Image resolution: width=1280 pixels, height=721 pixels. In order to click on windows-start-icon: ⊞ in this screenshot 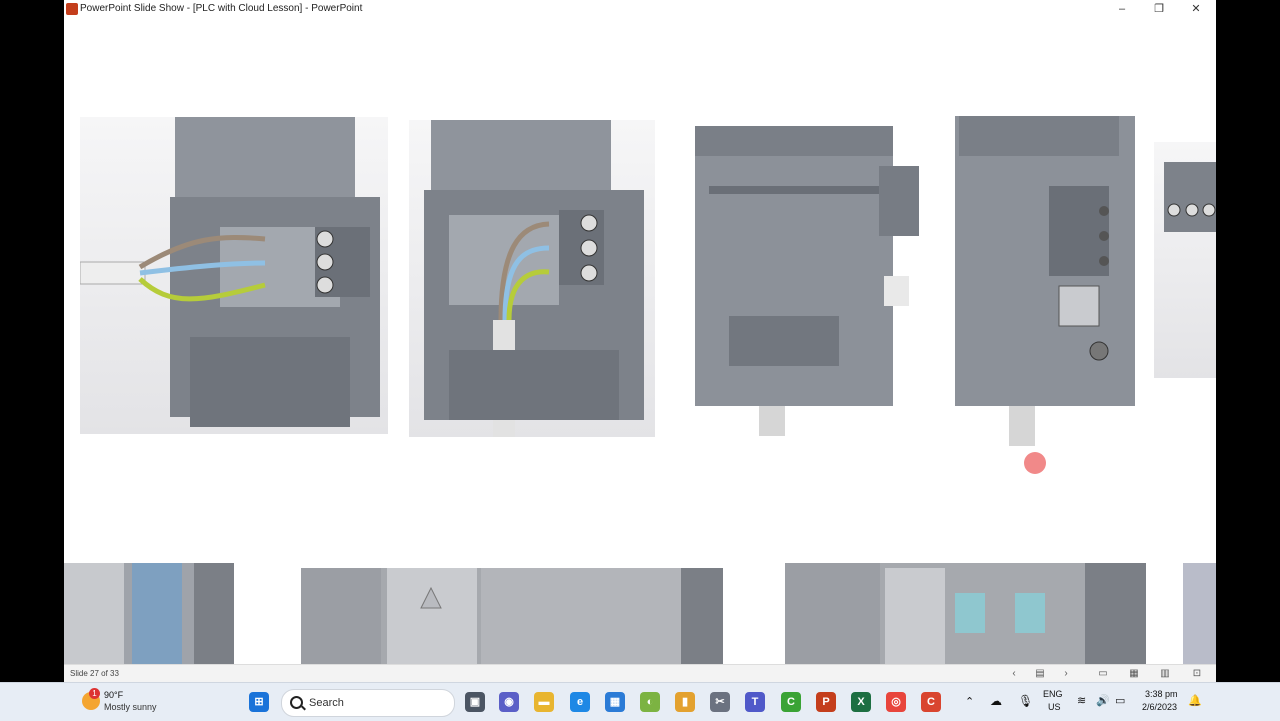, I will do `click(259, 702)`.